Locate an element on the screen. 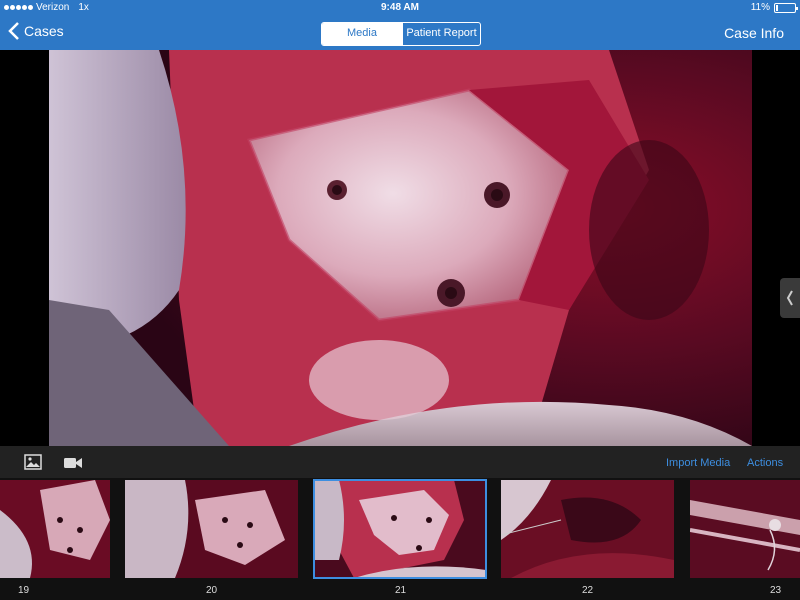  back-button-label: Cases is located at coordinates (44, 31).